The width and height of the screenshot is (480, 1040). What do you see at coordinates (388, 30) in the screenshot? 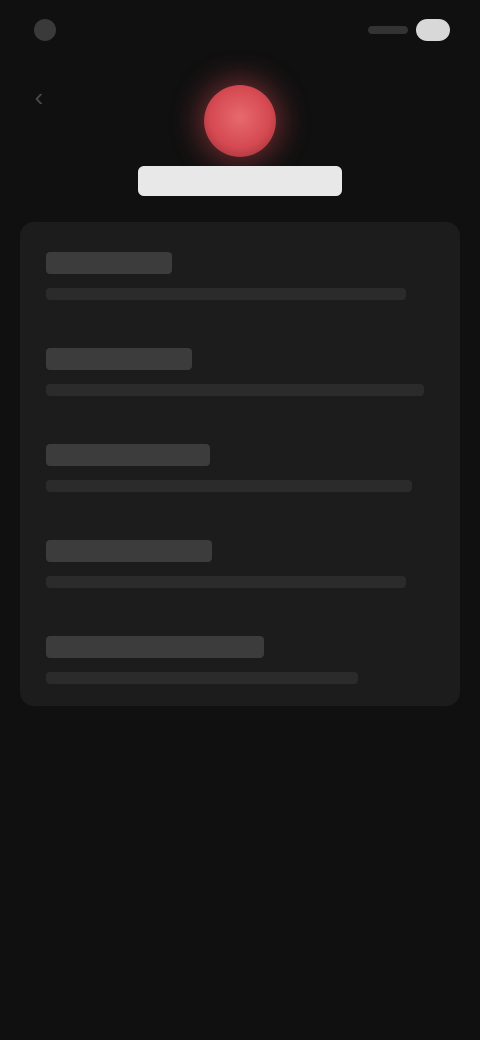
I see `signal-icon` at bounding box center [388, 30].